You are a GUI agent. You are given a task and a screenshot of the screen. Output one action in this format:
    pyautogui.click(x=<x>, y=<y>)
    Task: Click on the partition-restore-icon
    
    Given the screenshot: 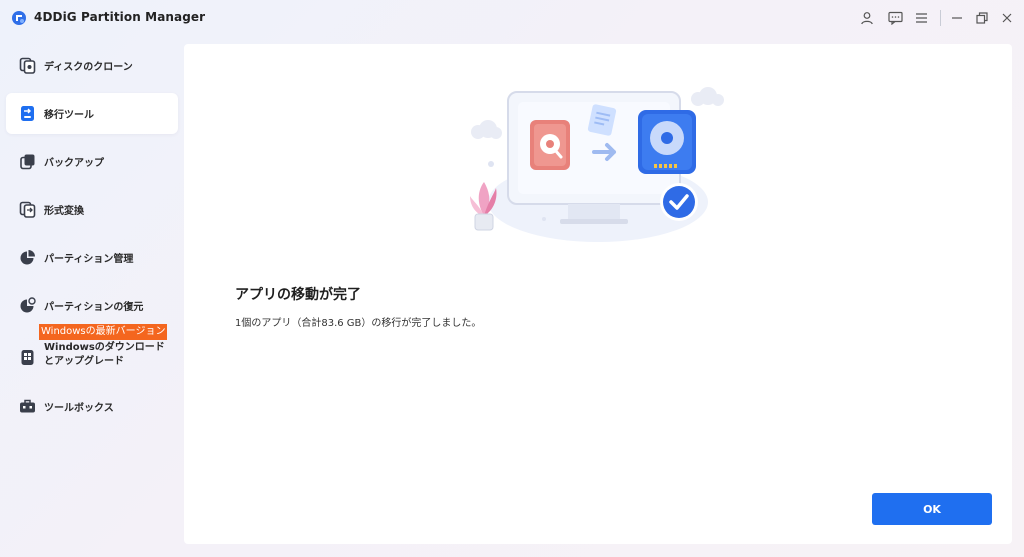 What is the action you would take?
    pyautogui.click(x=28, y=305)
    